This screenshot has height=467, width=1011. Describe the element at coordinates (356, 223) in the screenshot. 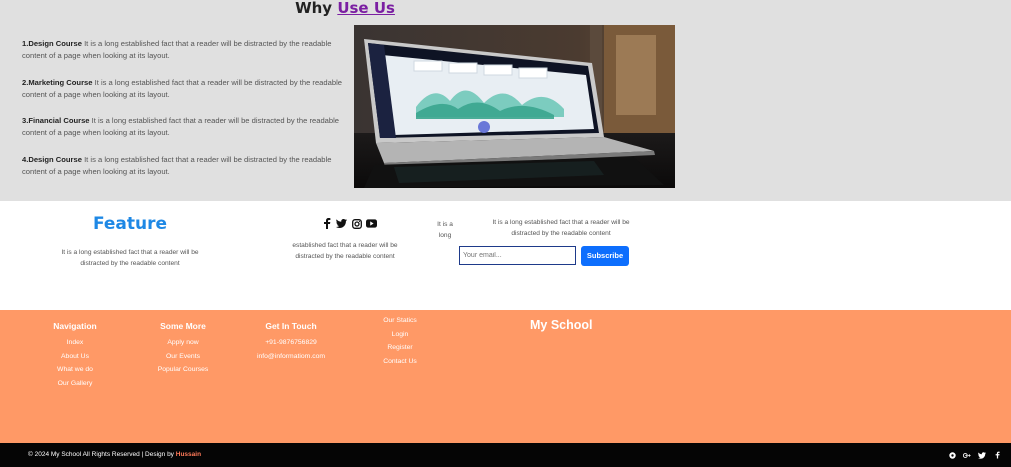

I see `instagram-icon` at that location.